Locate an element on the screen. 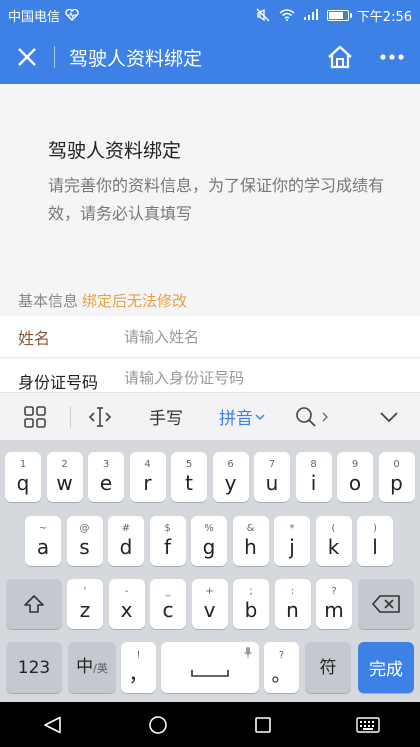 The width and height of the screenshot is (420, 747). collapse-keyboard-button is located at coordinates (389, 417).